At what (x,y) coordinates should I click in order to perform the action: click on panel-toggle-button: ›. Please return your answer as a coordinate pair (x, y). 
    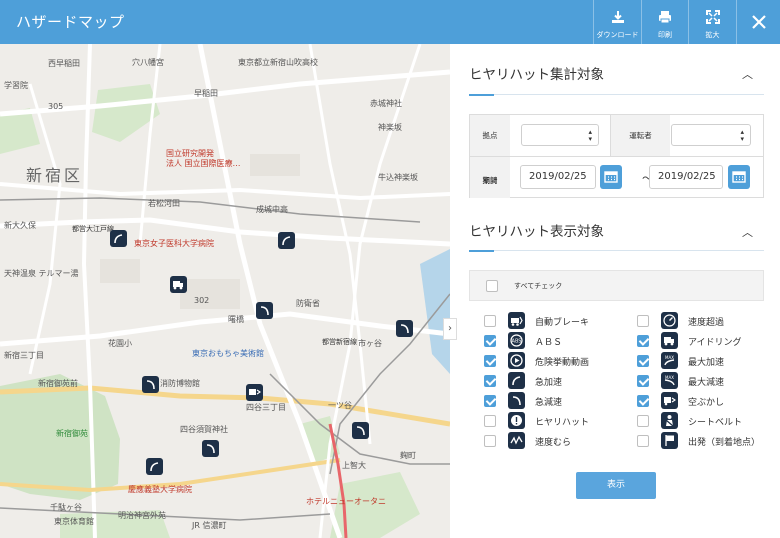
    Looking at the image, I should click on (450, 329).